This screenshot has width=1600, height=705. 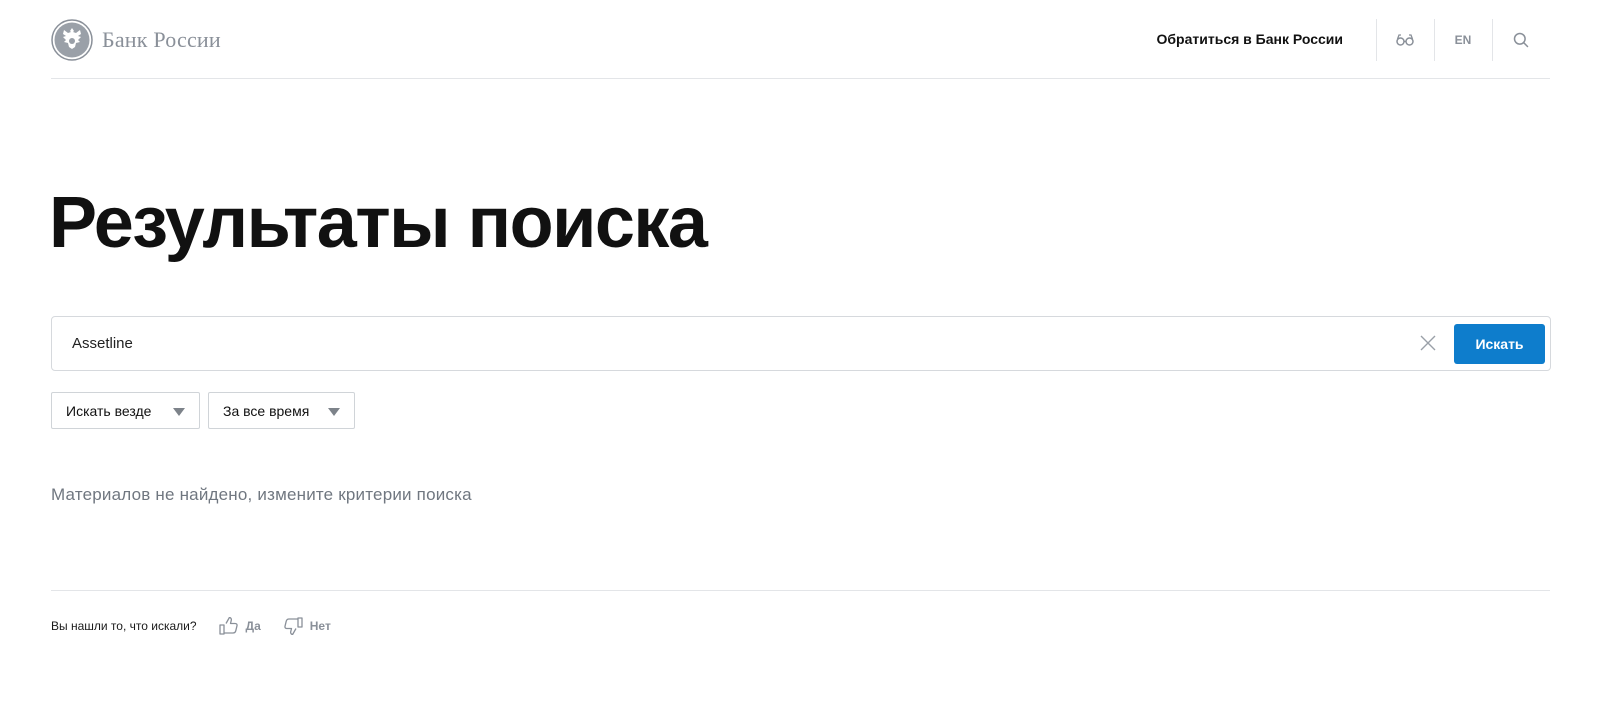 What do you see at coordinates (239, 626) in the screenshot?
I see `feedback-yes-button: Да` at bounding box center [239, 626].